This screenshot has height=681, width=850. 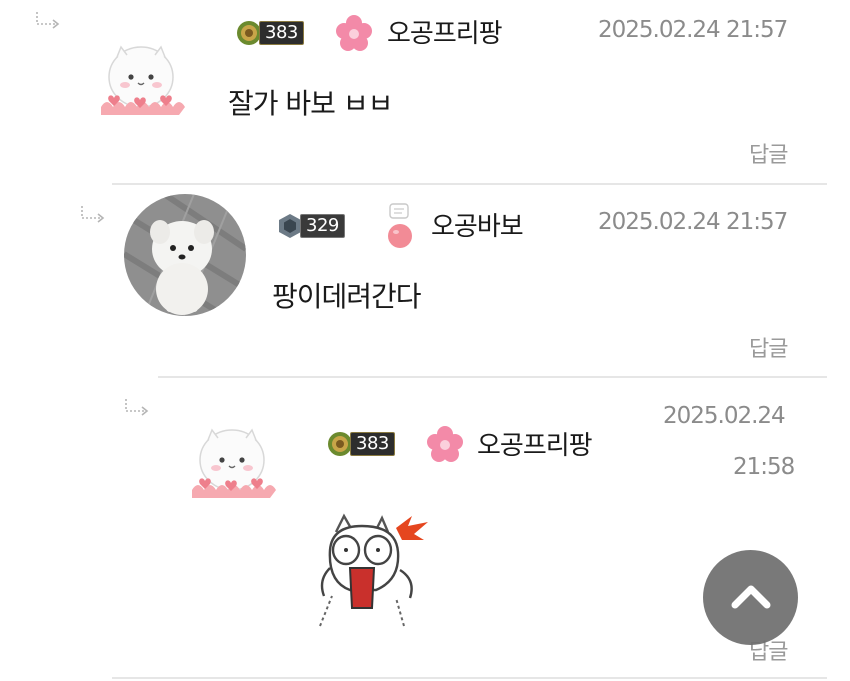 I want to click on comment-text: 잘가 바보 ㅂㅂ, so click(x=310, y=103).